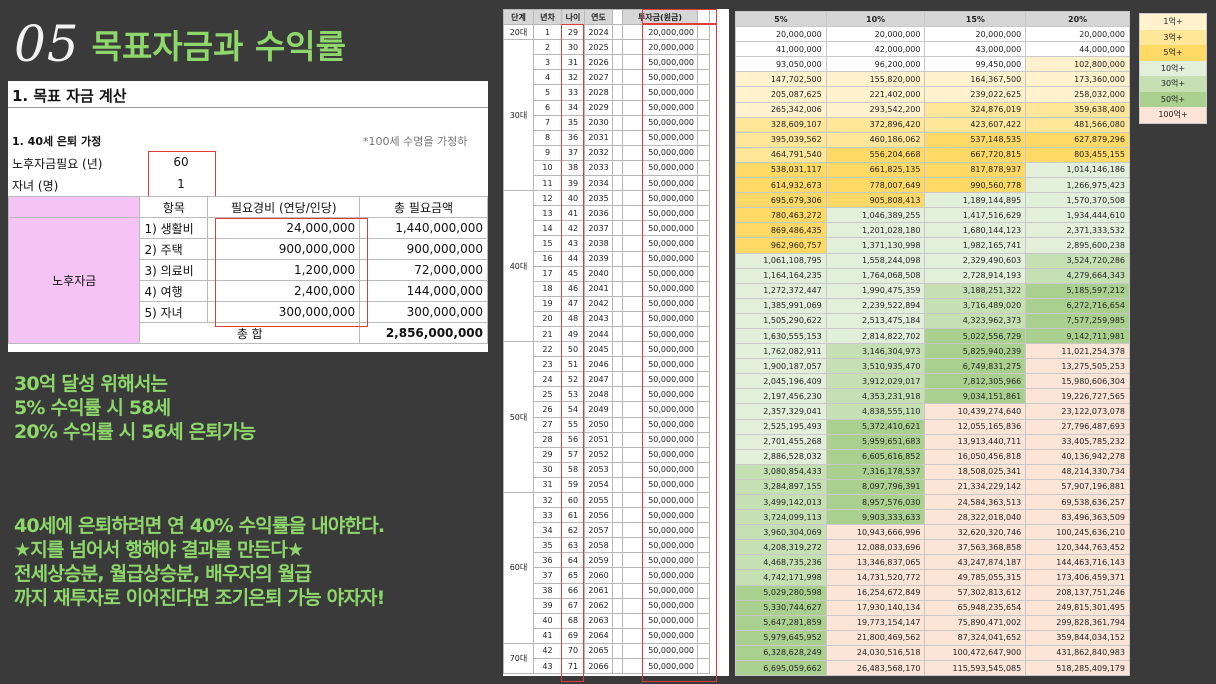 This screenshot has height=684, width=1216. Describe the element at coordinates (598, 379) in the screenshot. I see `year-cell: 2047` at that location.